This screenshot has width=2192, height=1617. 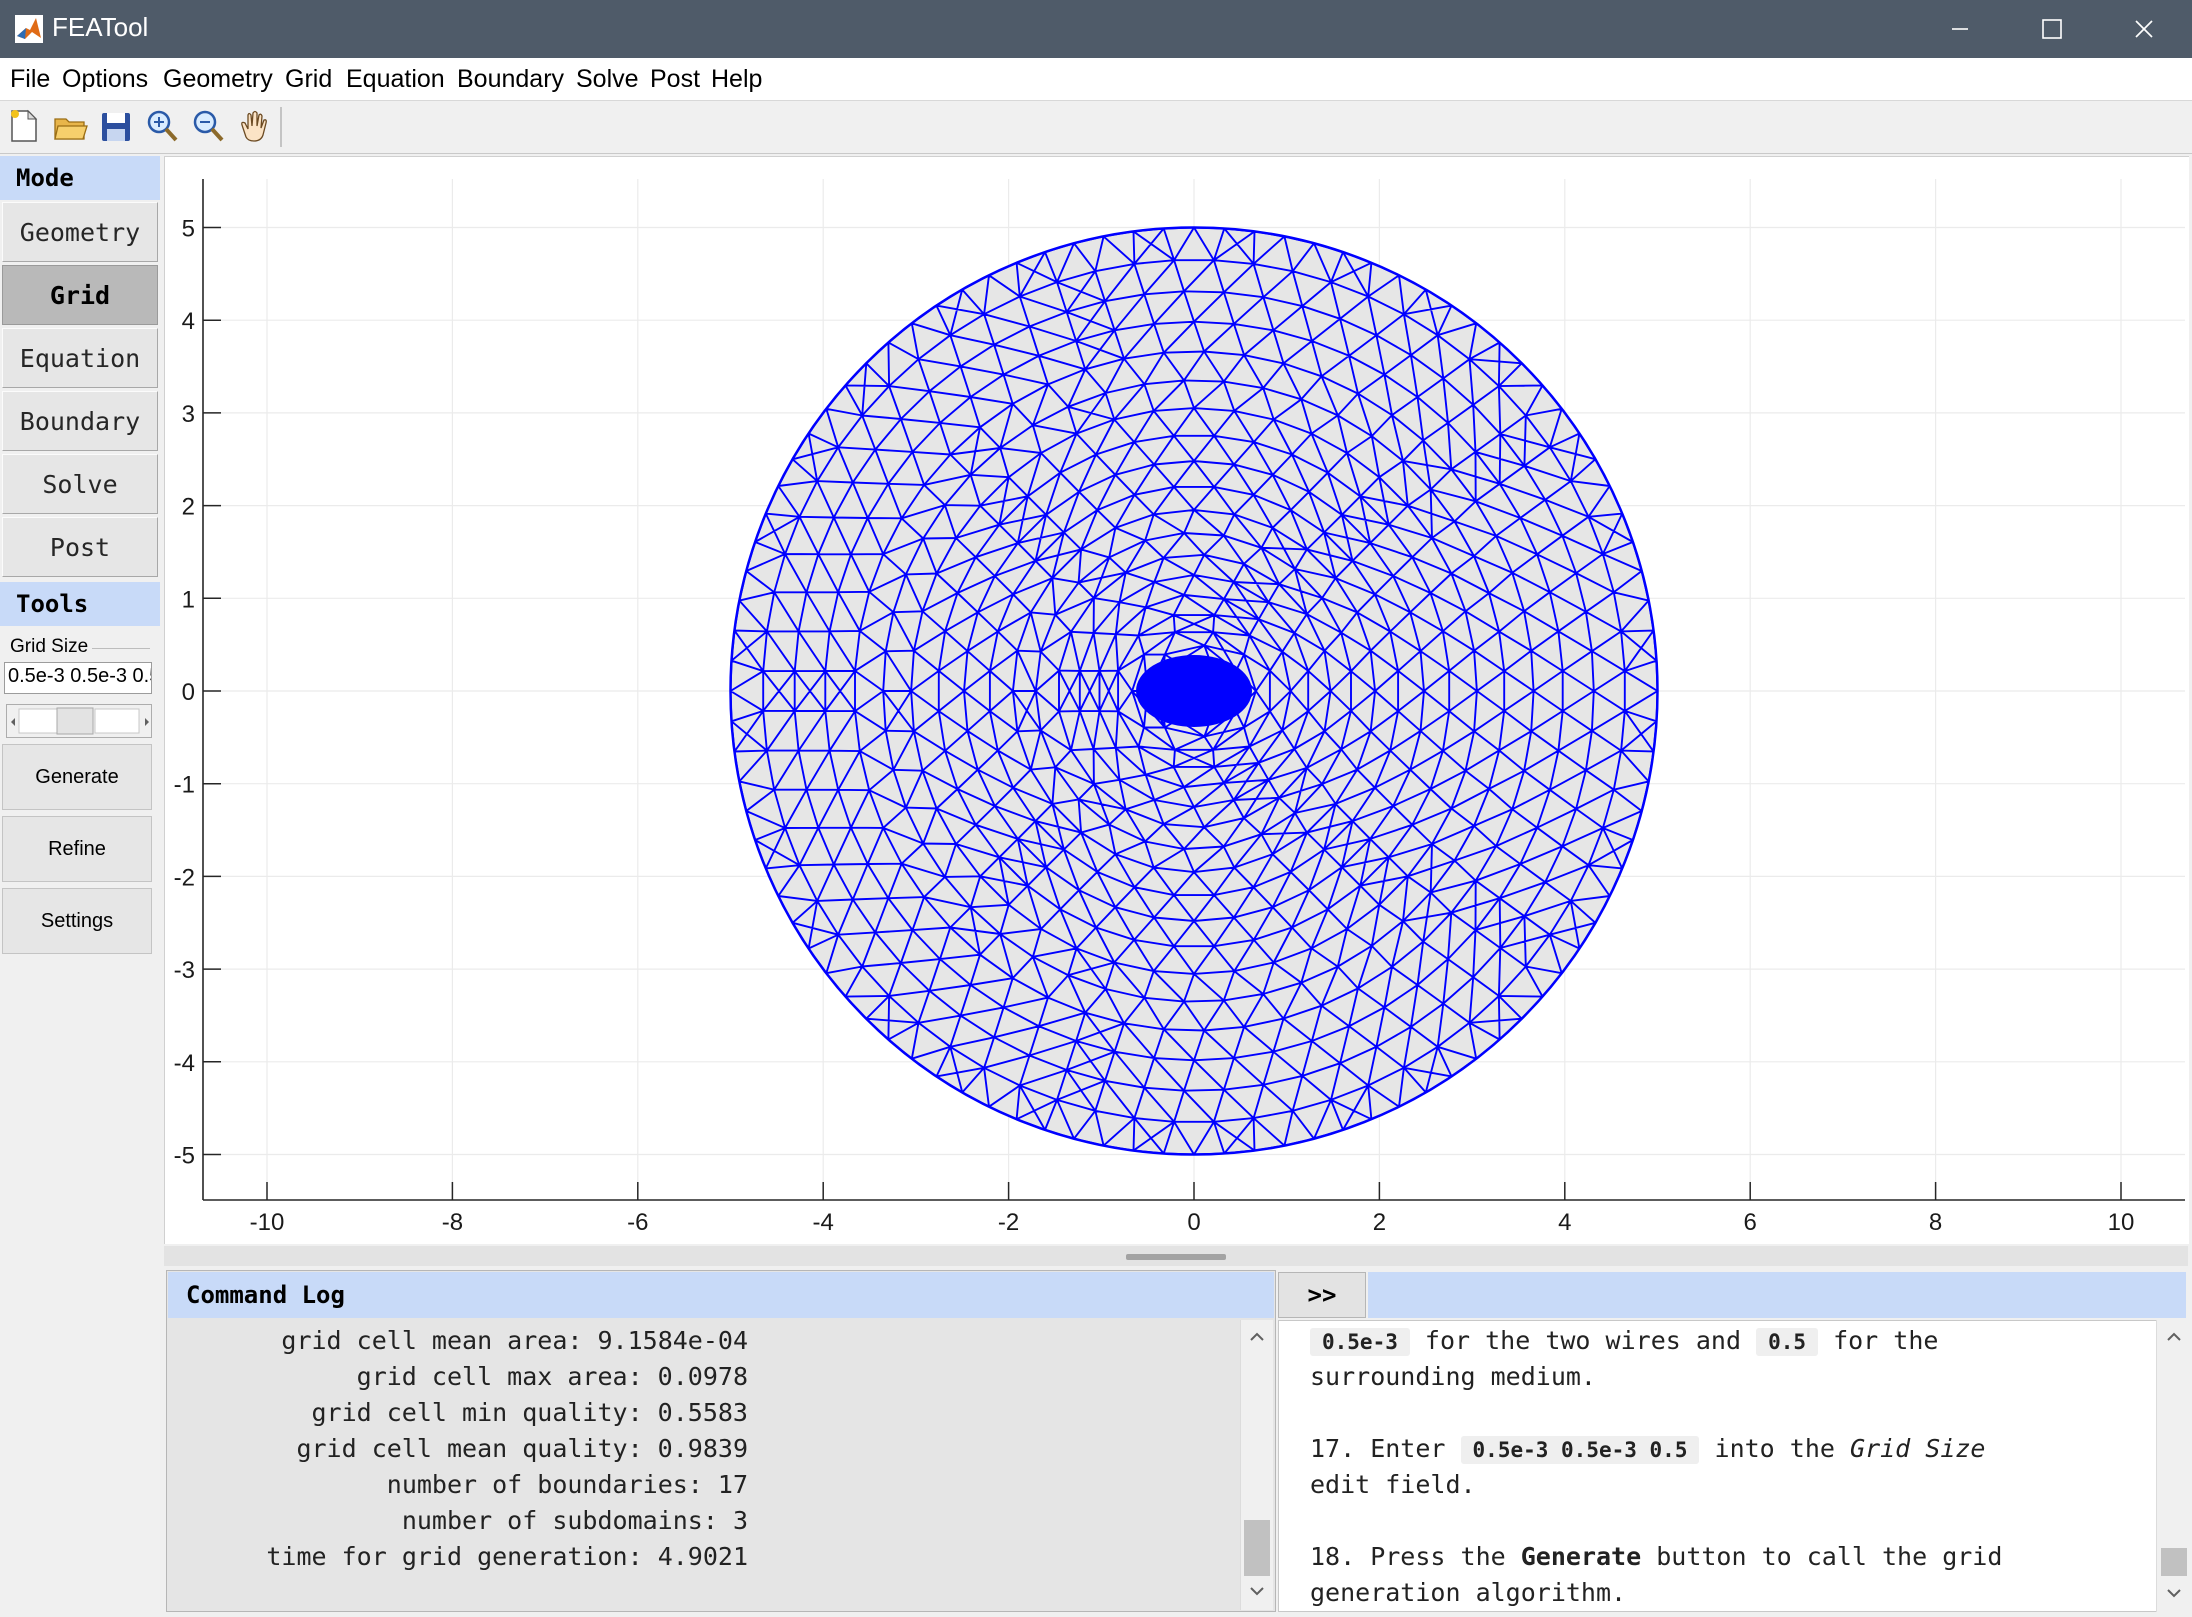 I want to click on maximize-button, so click(x=2052, y=29).